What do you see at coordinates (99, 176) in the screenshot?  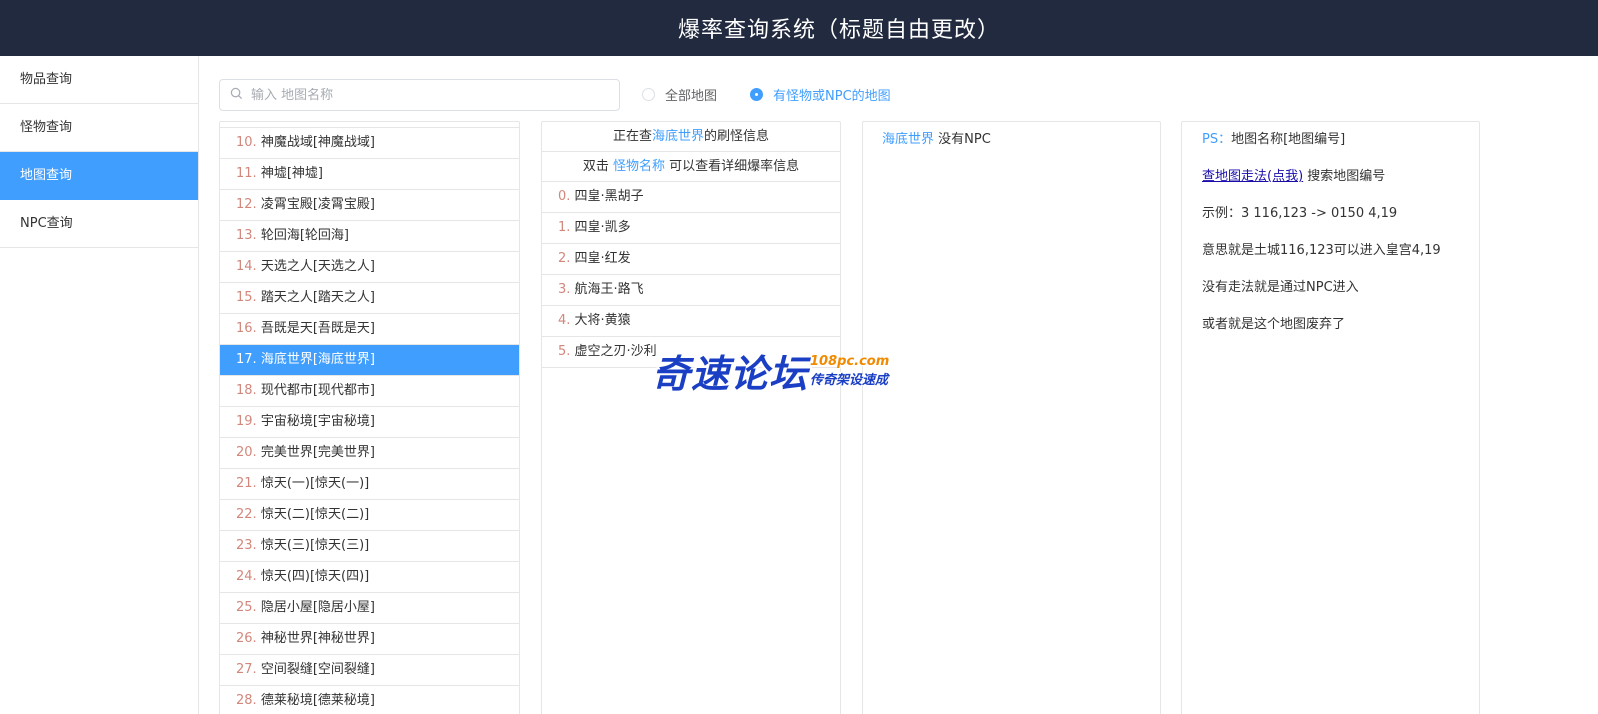 I see `sidebar-item-maps: 地图查询` at bounding box center [99, 176].